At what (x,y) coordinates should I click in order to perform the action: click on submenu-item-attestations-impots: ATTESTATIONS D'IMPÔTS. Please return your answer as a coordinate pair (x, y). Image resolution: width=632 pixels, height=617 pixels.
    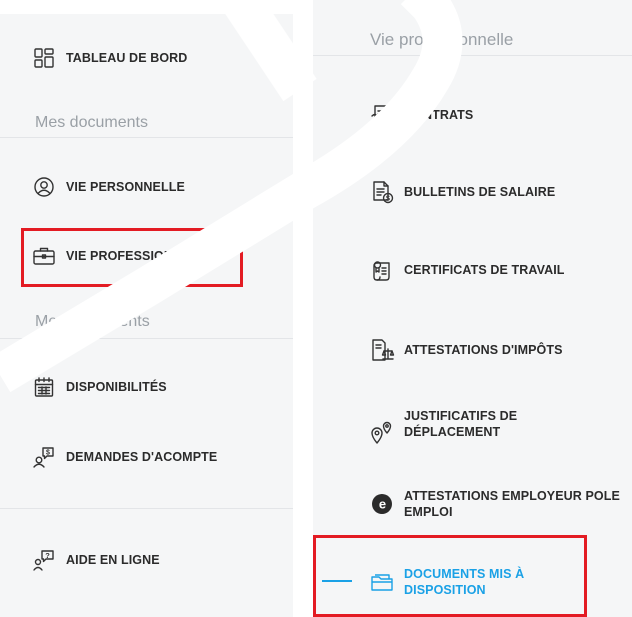
    Looking at the image, I should click on (465, 350).